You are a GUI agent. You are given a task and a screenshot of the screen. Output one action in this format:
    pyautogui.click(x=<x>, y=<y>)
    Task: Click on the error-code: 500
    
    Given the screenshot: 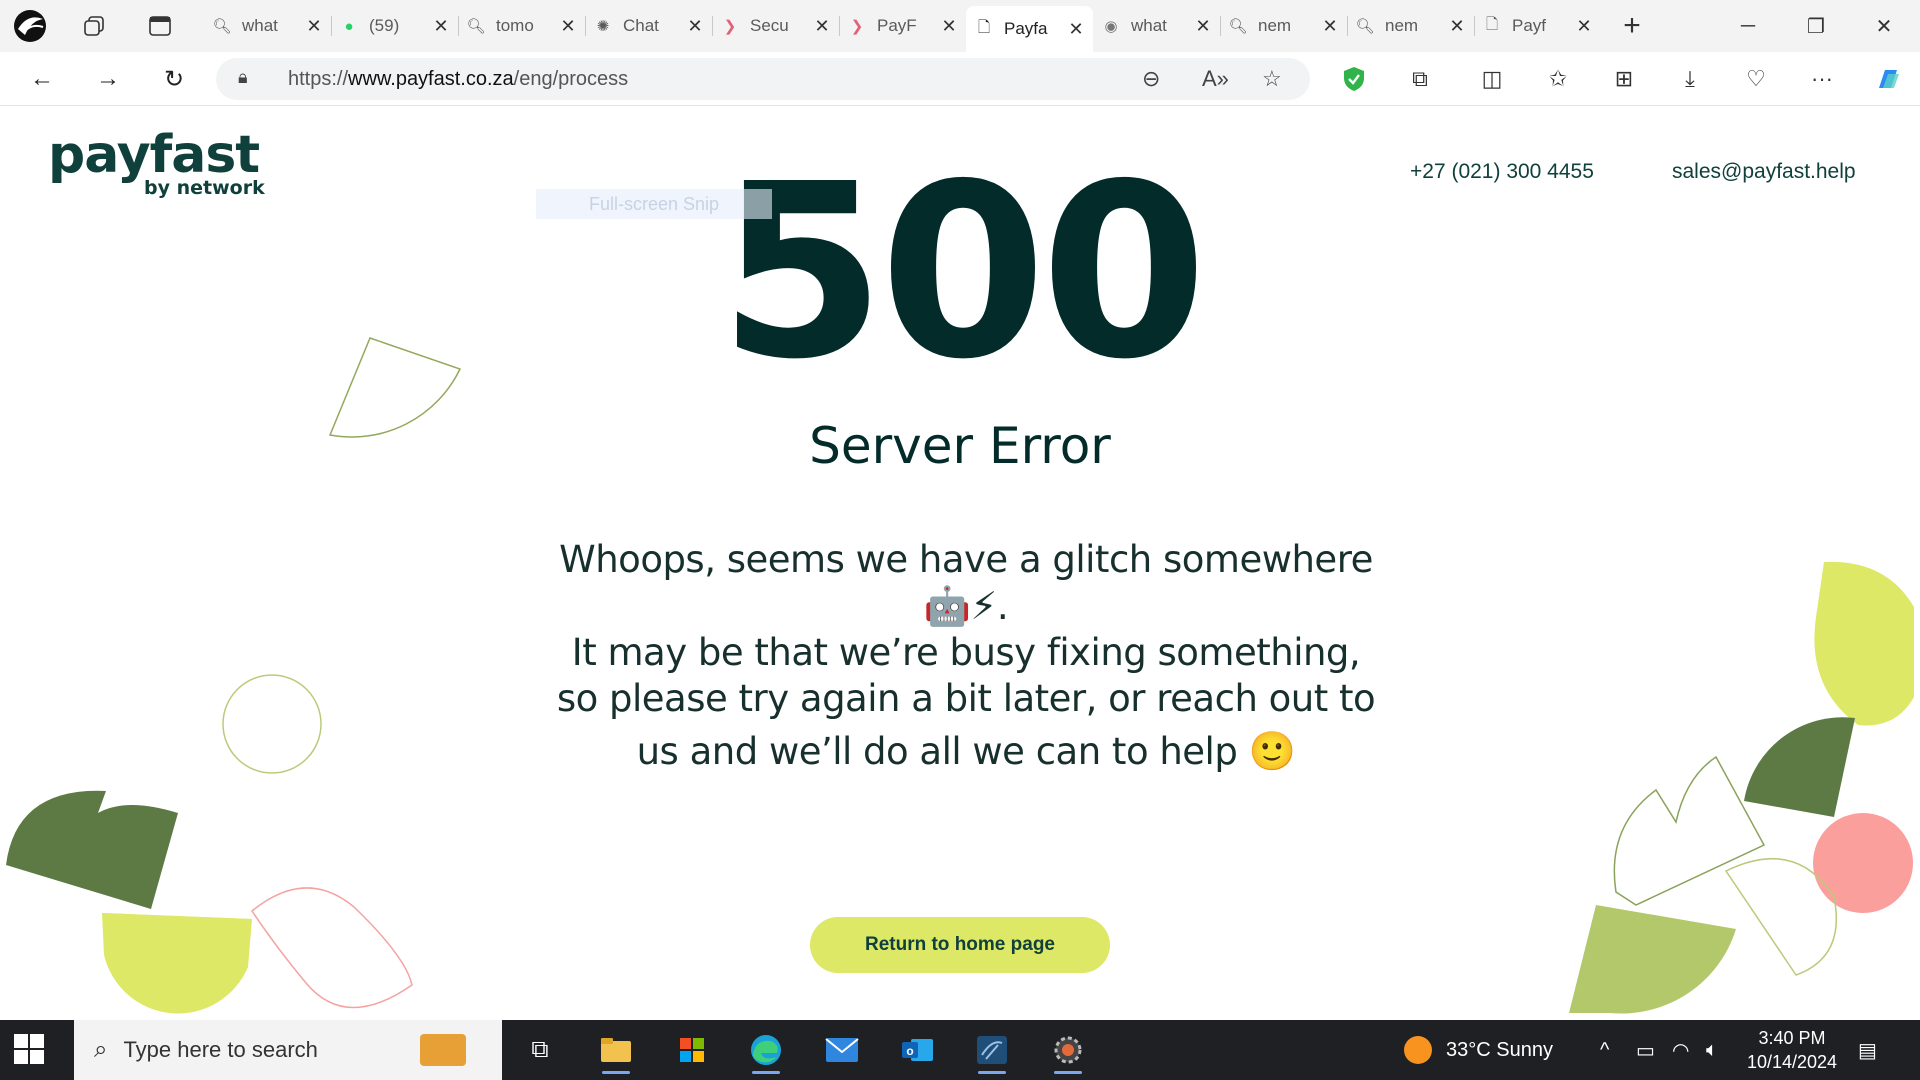 What is the action you would take?
    pyautogui.click(x=963, y=272)
    